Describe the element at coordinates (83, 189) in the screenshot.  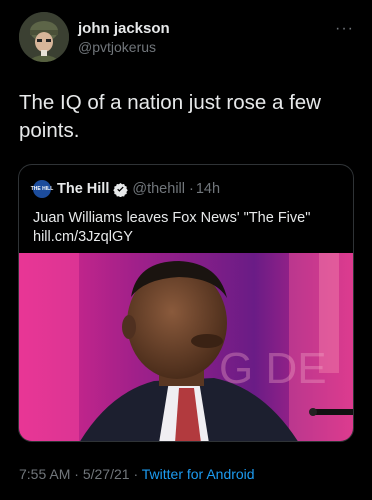
I see `quote-author-name: The Hill` at that location.